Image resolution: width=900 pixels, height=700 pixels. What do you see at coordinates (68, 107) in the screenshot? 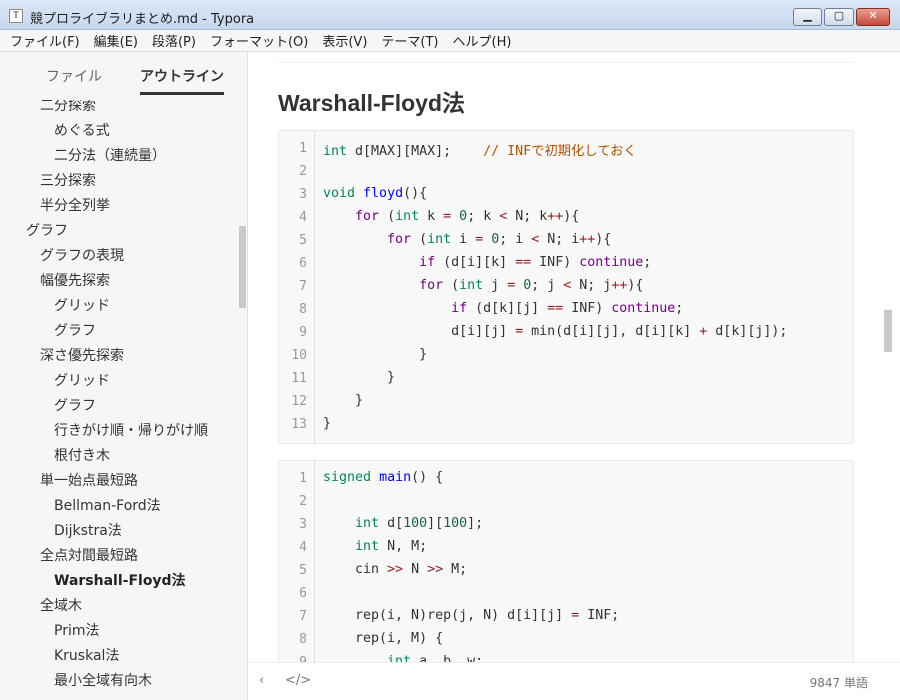
I see `outline-item: 二分探索` at bounding box center [68, 107].